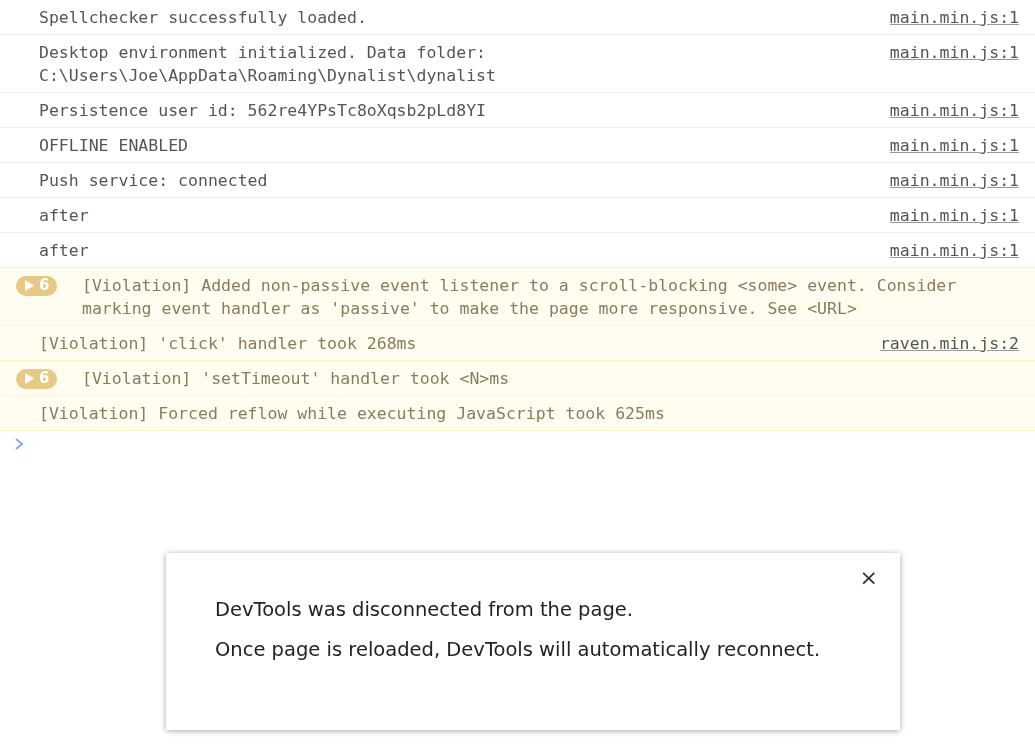  Describe the element at coordinates (520, 297) in the screenshot. I see `console-message: [Violation] Added non-passive event listener to a scroll-blocking <some> event. Consider marking event handler as 'passive' to make the page more responsive. See <URL>` at that location.